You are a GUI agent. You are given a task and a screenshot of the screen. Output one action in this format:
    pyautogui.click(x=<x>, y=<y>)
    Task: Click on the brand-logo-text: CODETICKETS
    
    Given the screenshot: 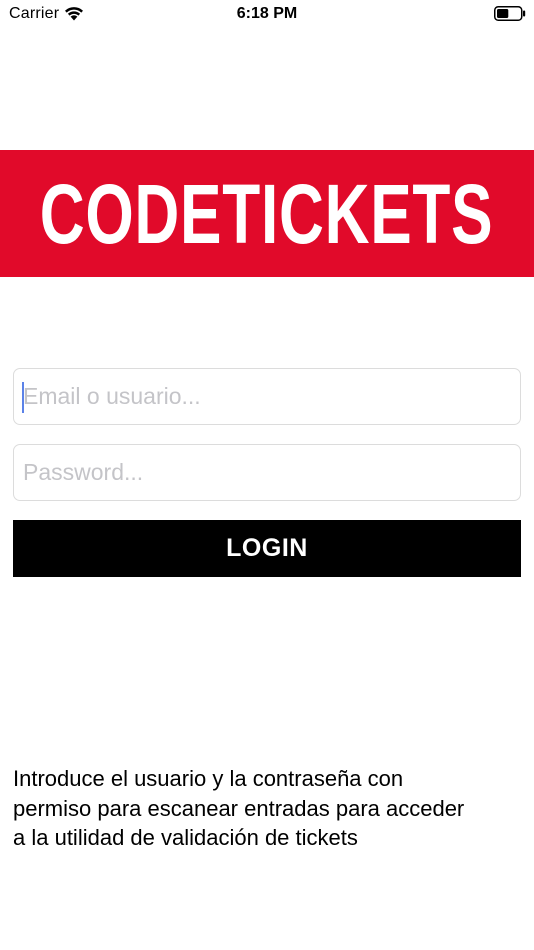 What is the action you would take?
    pyautogui.click(x=267, y=213)
    